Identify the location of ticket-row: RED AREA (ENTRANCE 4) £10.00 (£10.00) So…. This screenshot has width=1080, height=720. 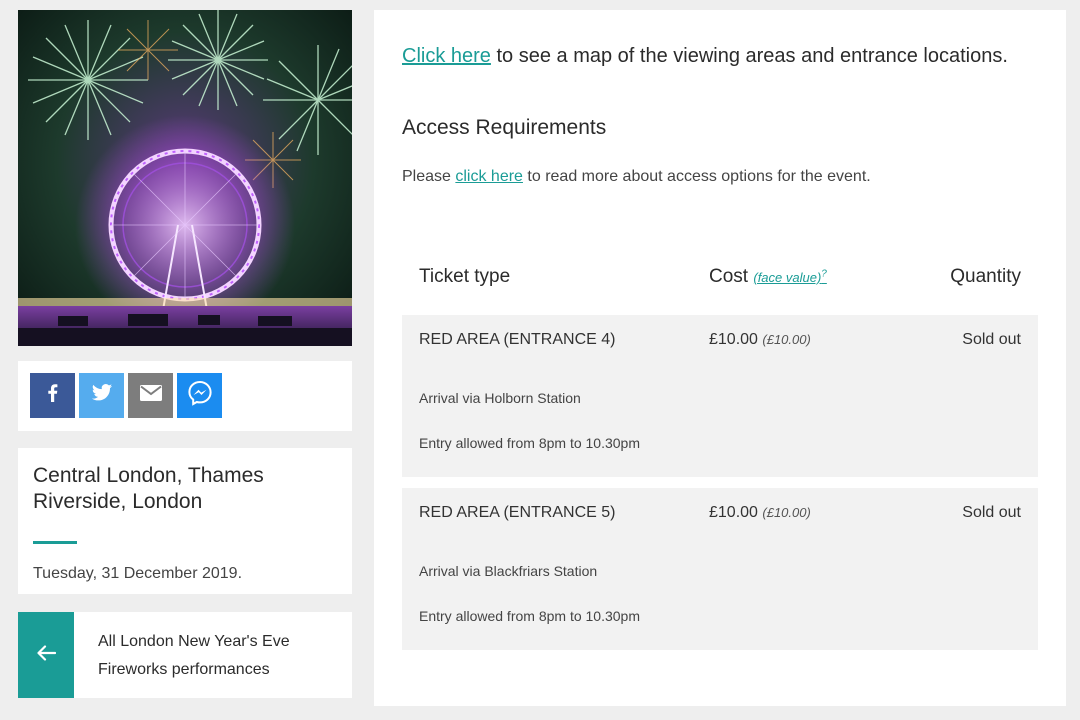
(720, 396).